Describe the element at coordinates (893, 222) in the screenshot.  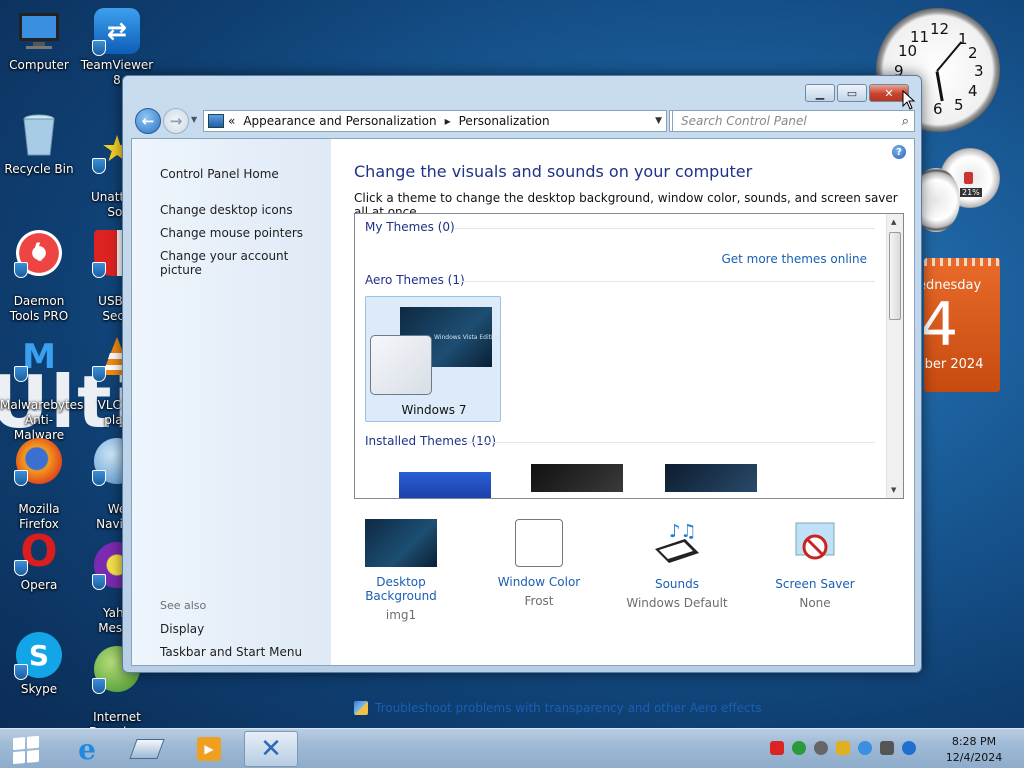
I see `scroll-up-icon: ▲` at that location.